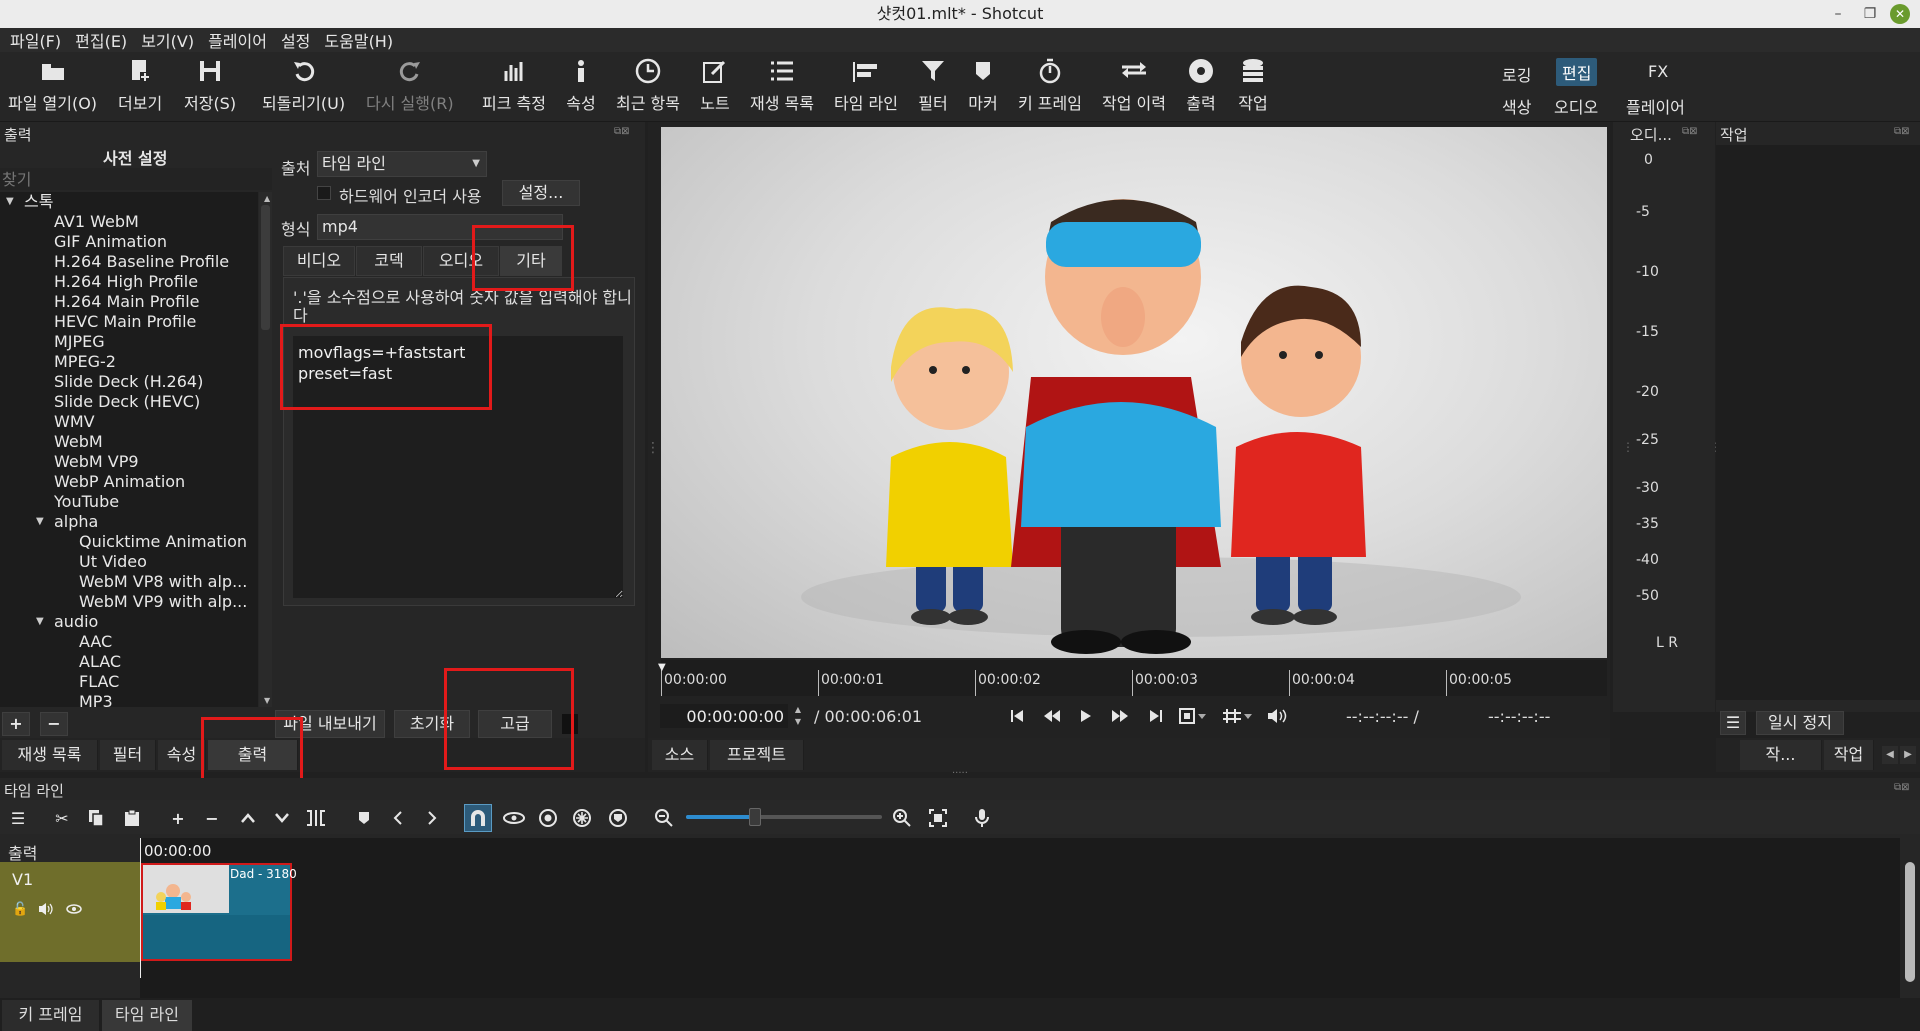 This screenshot has height=1031, width=1920. Describe the element at coordinates (902, 818) in the screenshot. I see `zoom-in-icon` at that location.